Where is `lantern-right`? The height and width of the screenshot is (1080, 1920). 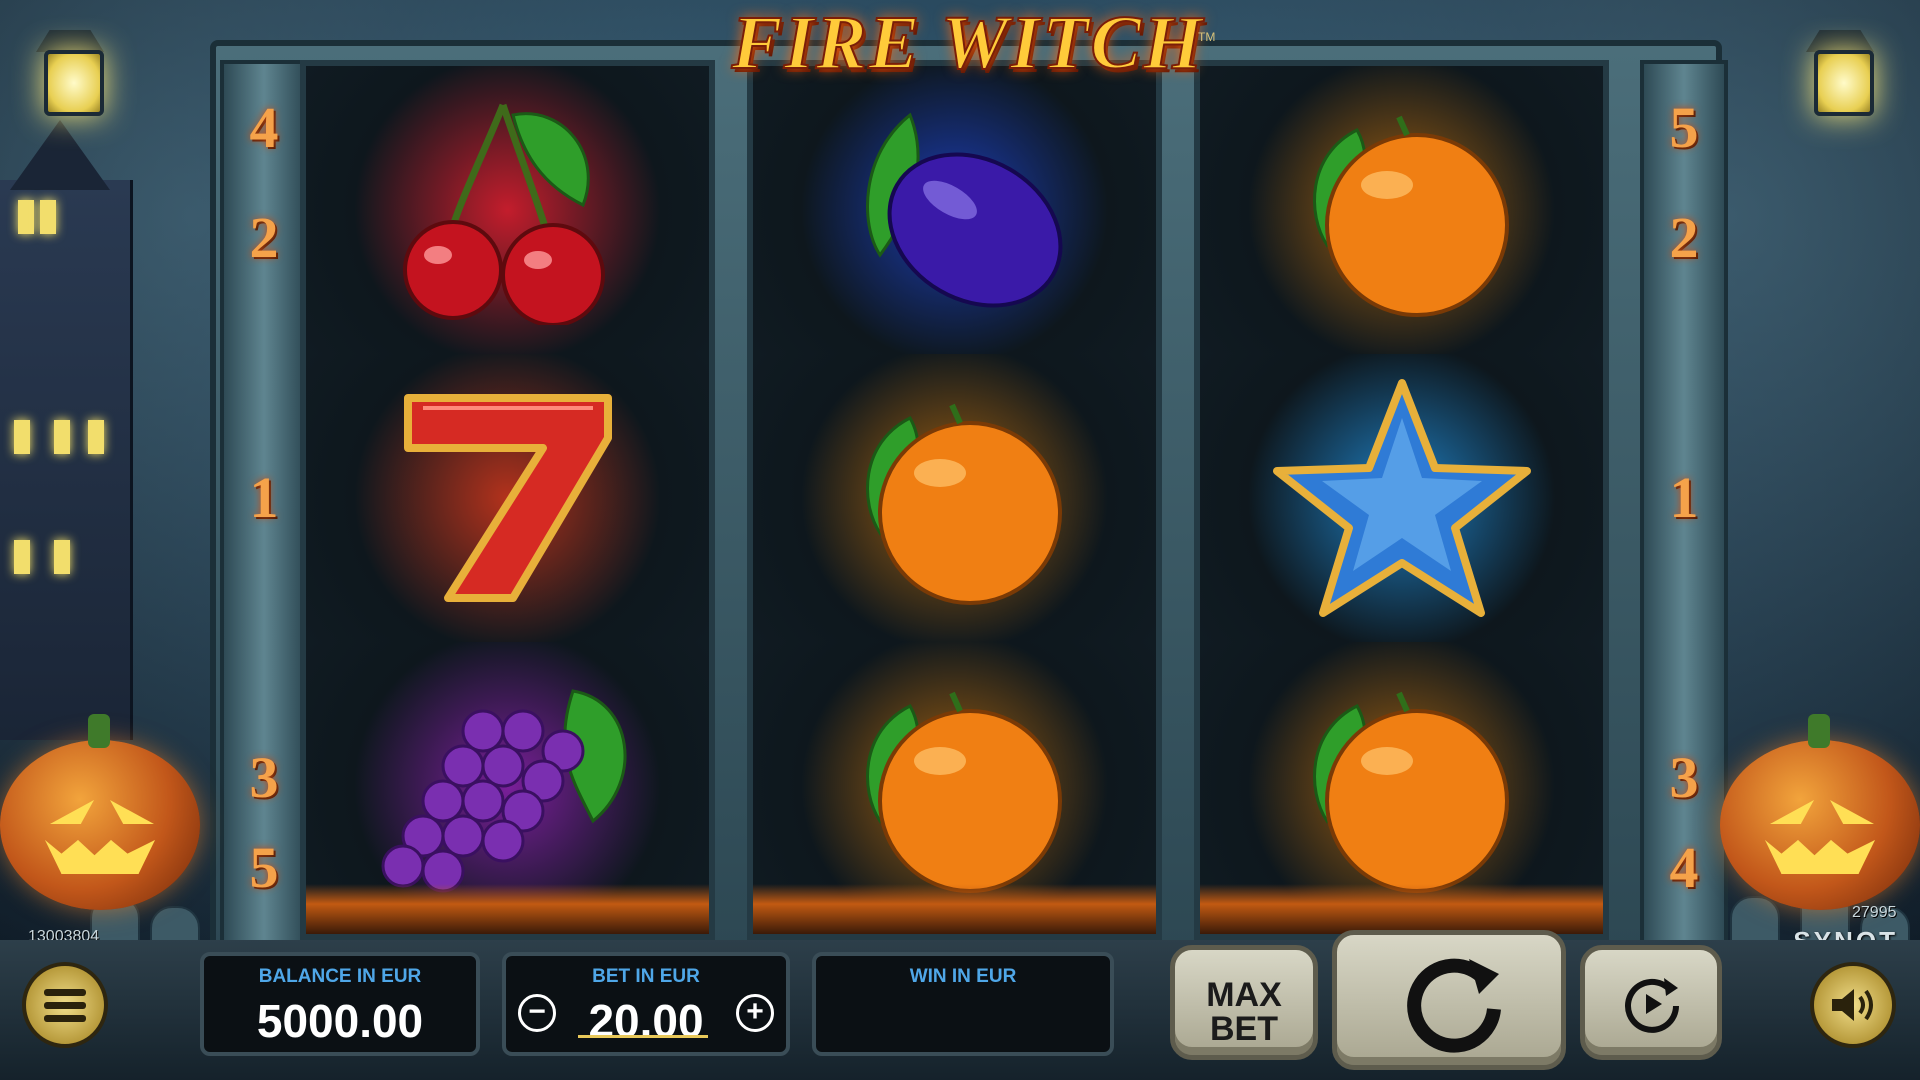
lantern-right is located at coordinates (1840, 75).